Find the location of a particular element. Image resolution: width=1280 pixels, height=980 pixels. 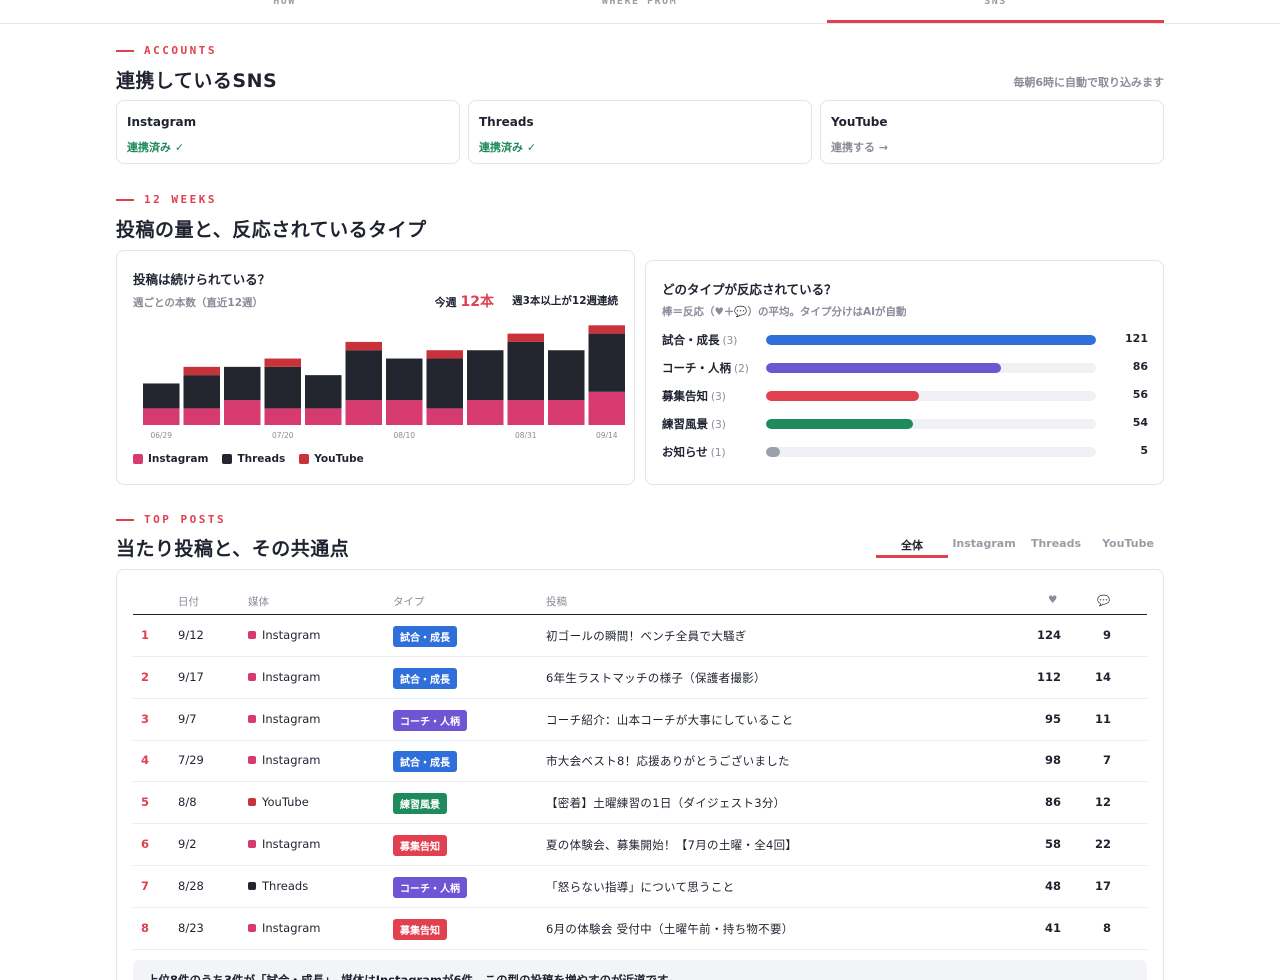

account-name: Threads is located at coordinates (506, 122).